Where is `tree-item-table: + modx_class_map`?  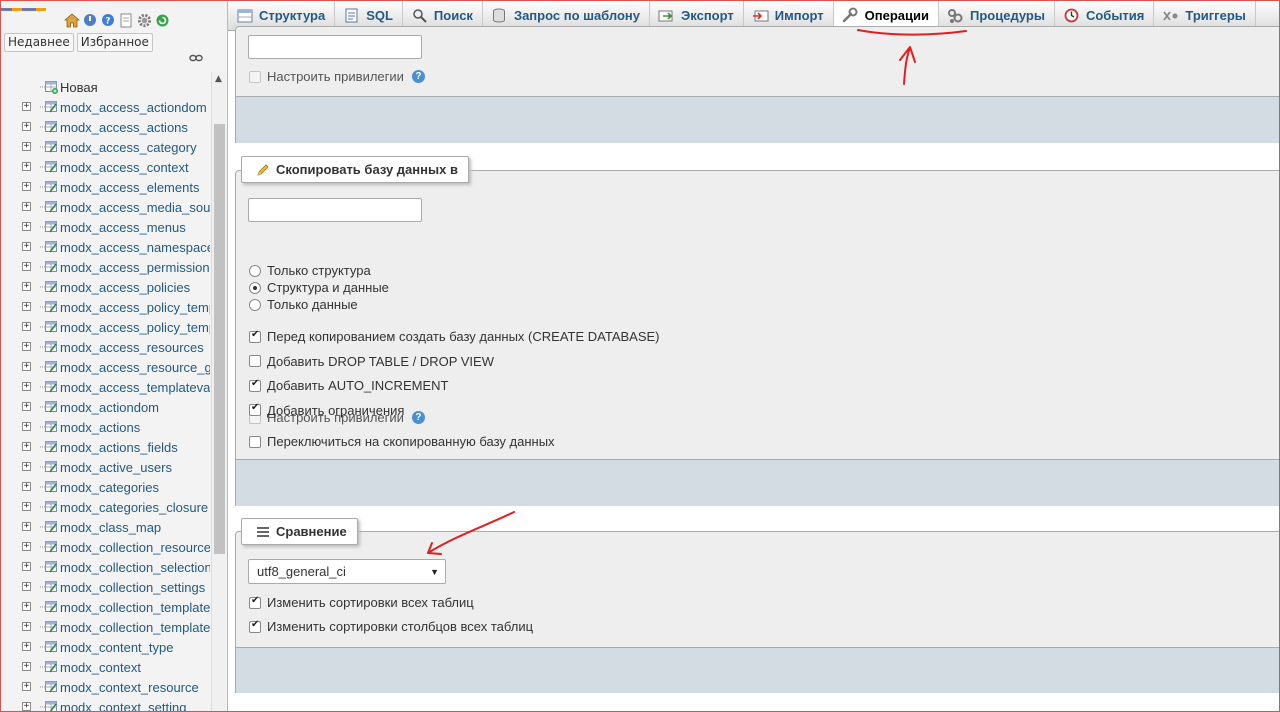
tree-item-table: + modx_class_map is located at coordinates (105, 527).